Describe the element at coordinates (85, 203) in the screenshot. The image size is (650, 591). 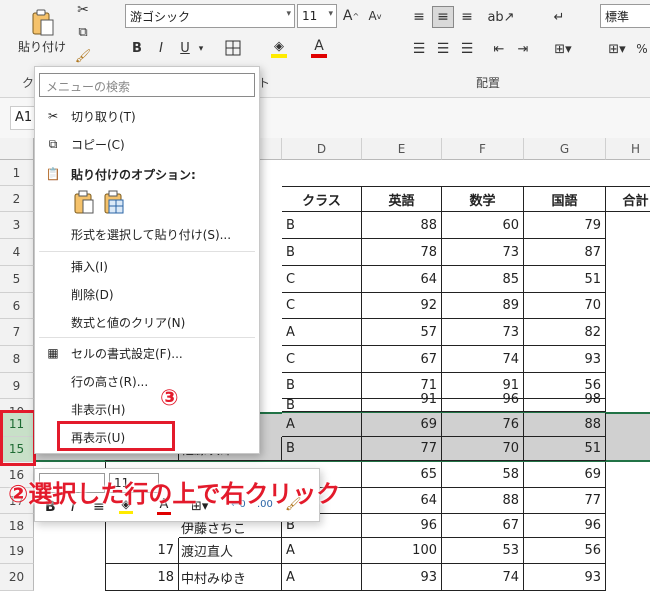
I see `paste-option-paste-icon` at that location.